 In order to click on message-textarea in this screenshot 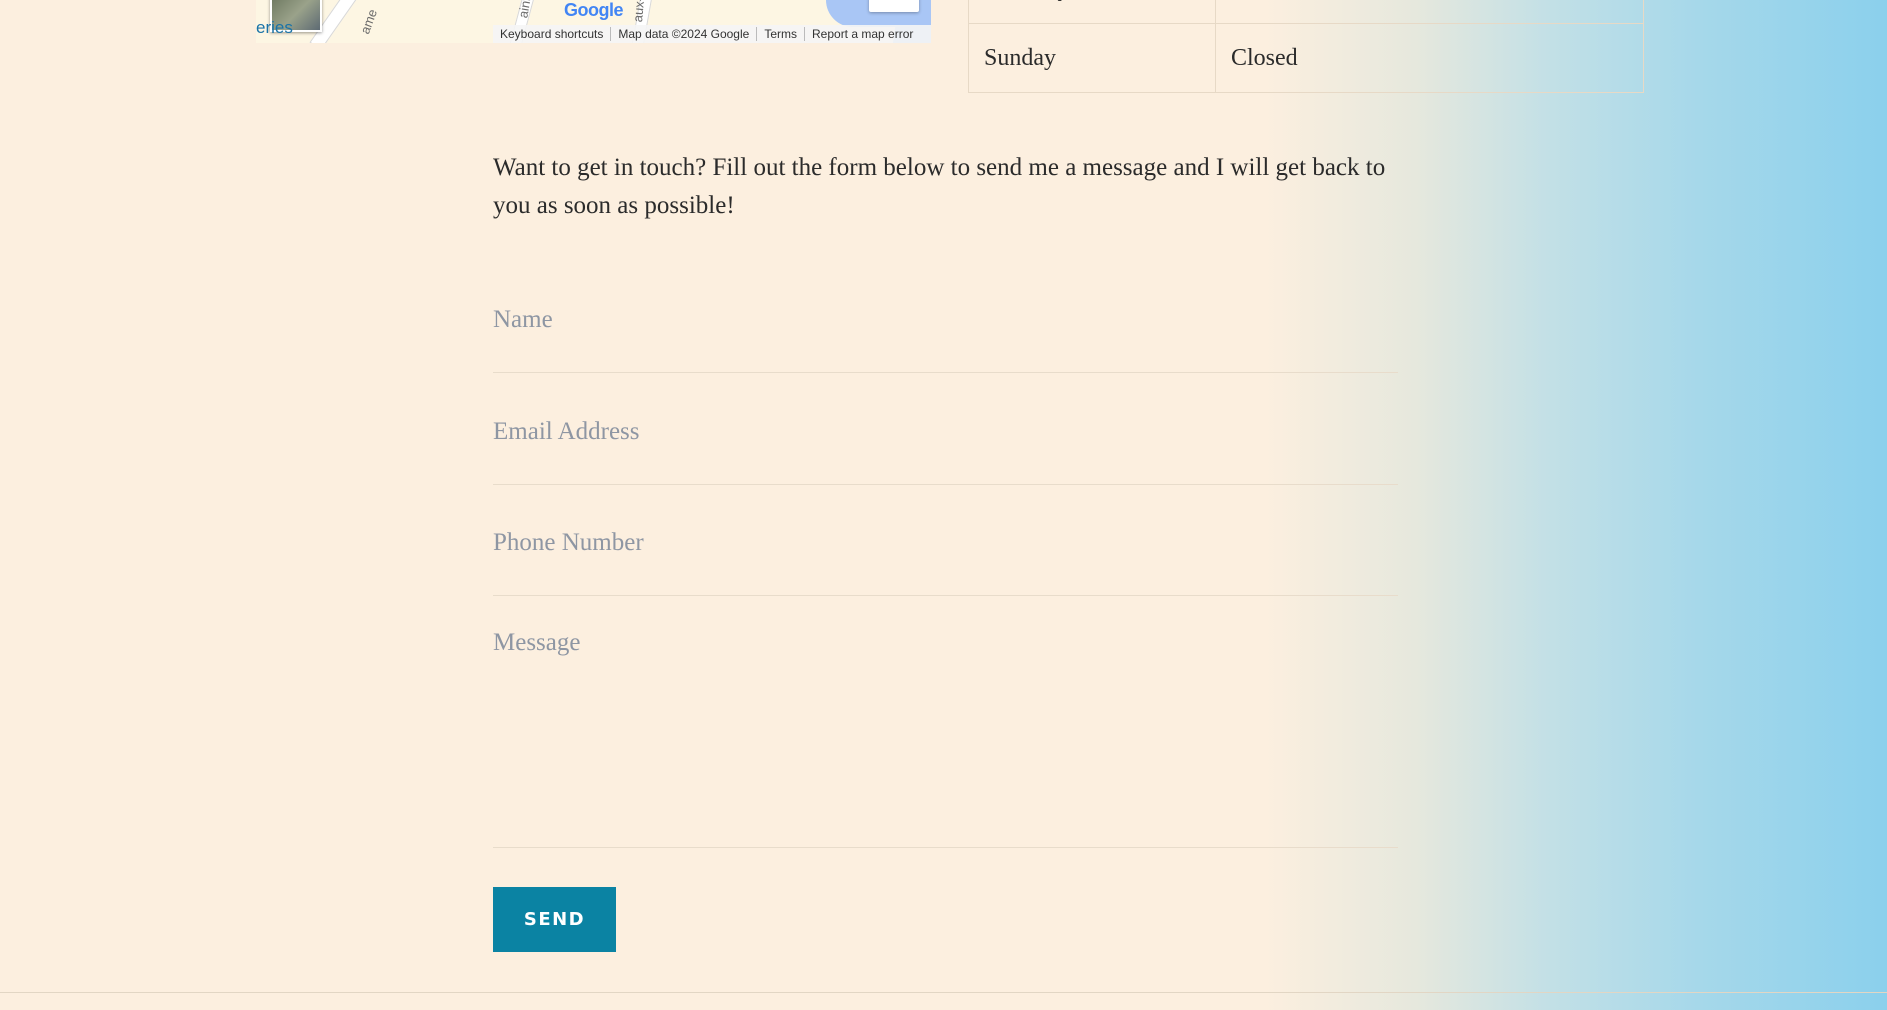, I will do `click(945, 727)`.